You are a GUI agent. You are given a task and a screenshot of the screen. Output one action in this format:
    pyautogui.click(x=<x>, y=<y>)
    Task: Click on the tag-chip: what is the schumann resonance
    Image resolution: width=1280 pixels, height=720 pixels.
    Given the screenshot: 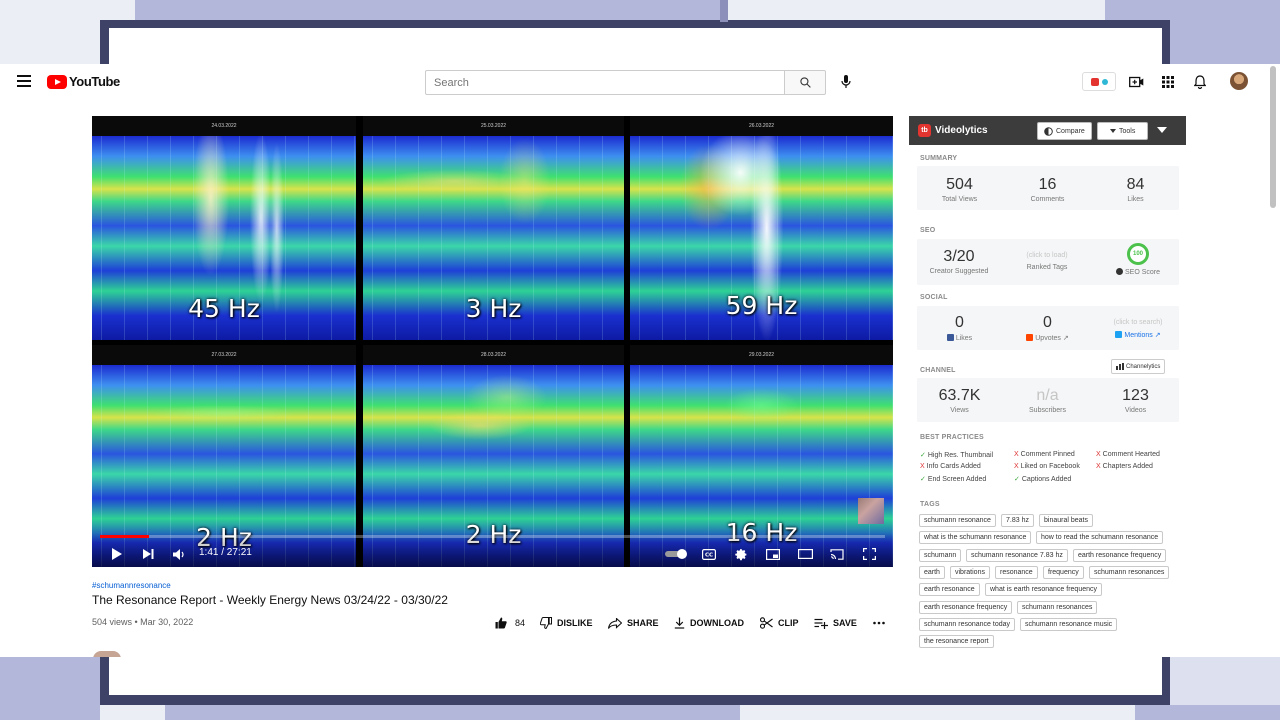 What is the action you would take?
    pyautogui.click(x=975, y=538)
    